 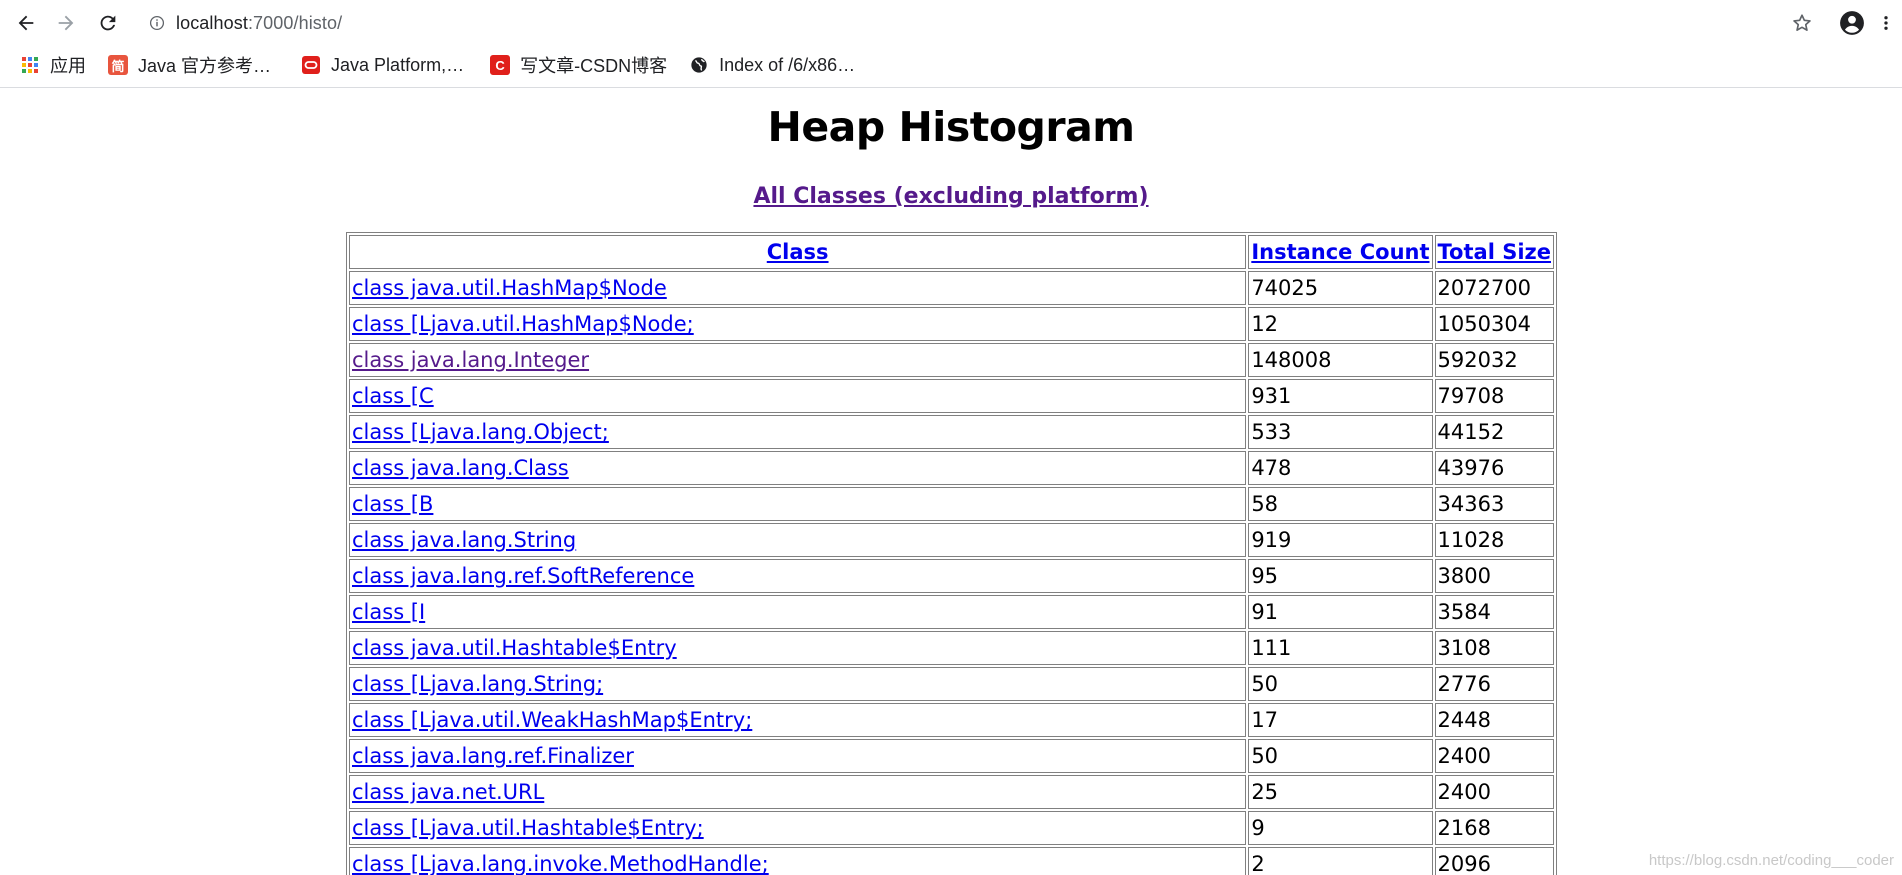 What do you see at coordinates (798, 576) in the screenshot?
I see `class-cell: class java.lang.ref.SoftReference` at bounding box center [798, 576].